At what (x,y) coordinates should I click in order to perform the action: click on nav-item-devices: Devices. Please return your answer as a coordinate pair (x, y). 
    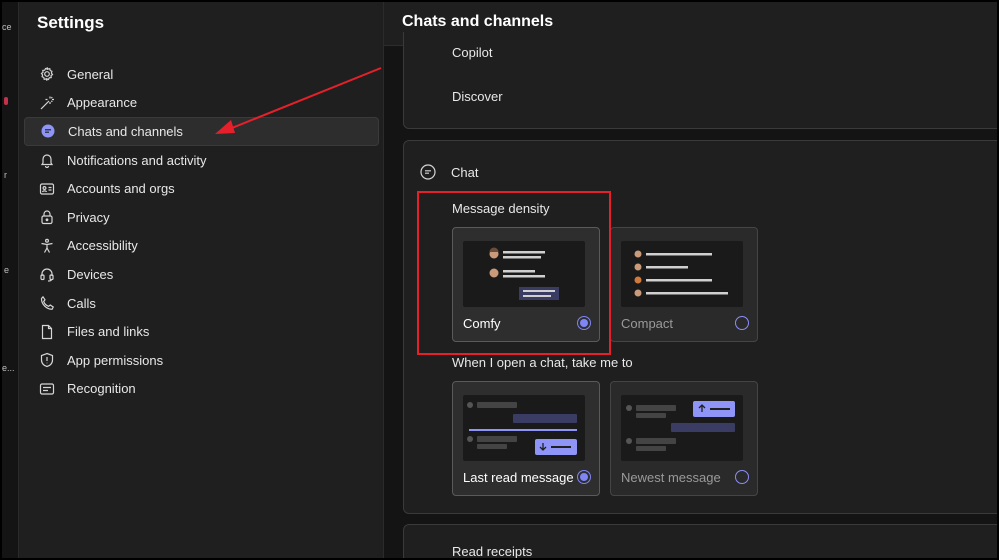
    Looking at the image, I should click on (201, 274).